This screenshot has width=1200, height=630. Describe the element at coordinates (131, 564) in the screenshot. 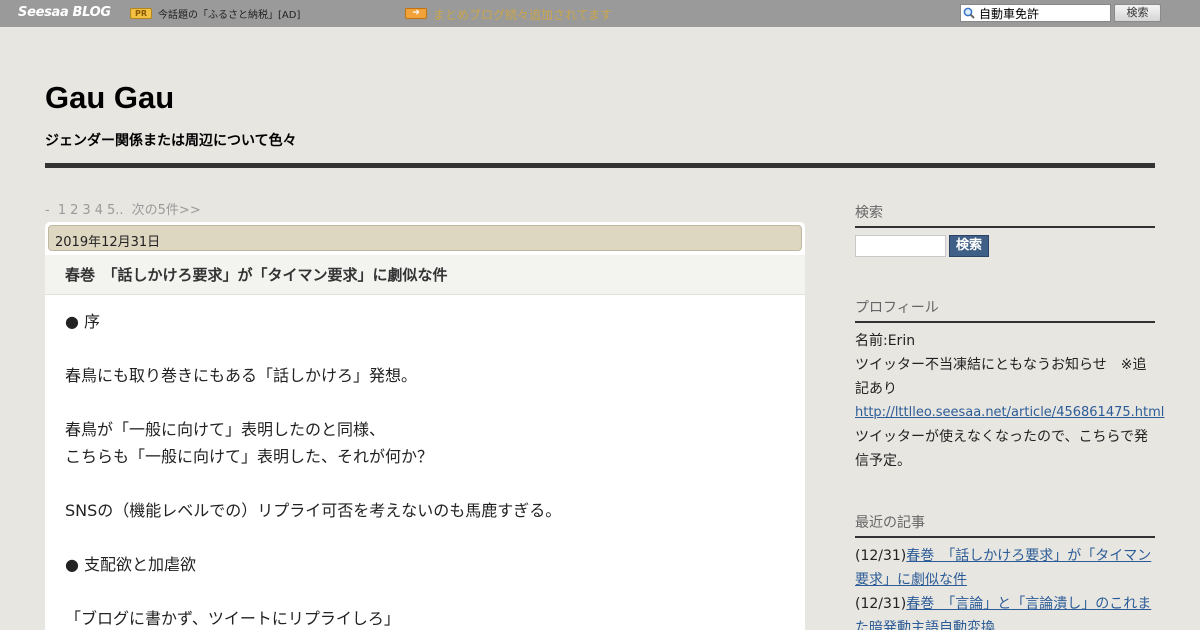

I see `article-text-line: ● 支配欲と加虐欲` at that location.